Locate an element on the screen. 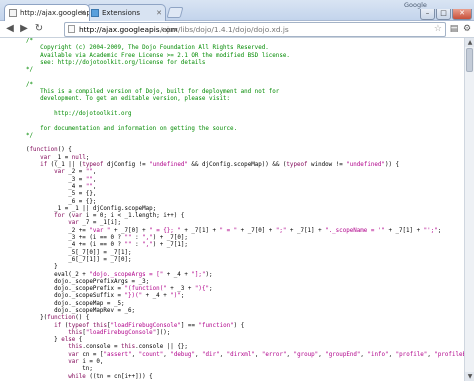  tab-label: Extensions is located at coordinates (121, 13).